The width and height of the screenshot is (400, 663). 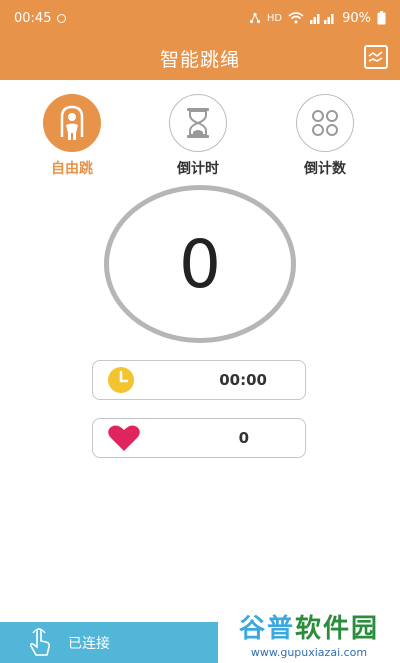 I want to click on mode-countdown-timer-label: 倒计时, so click(x=198, y=169).